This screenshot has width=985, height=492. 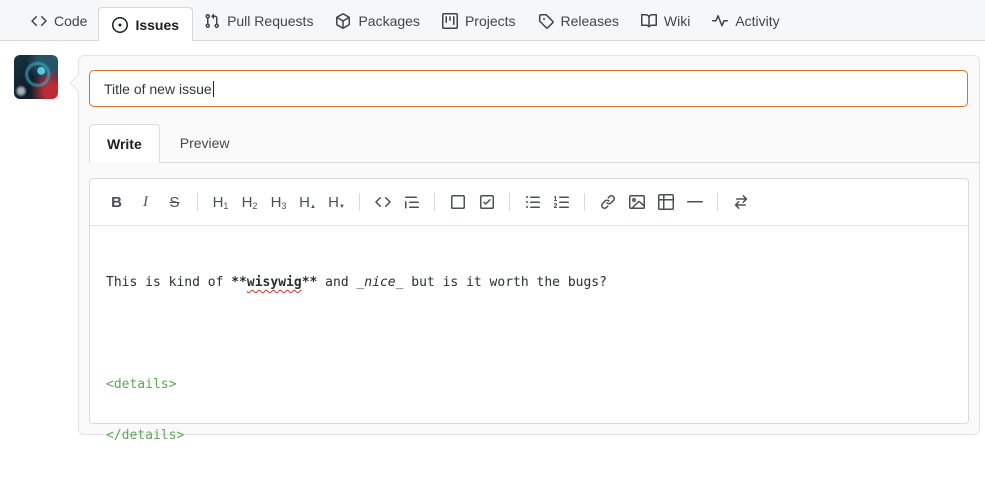 I want to click on list-ordered-button, so click(x=561, y=202).